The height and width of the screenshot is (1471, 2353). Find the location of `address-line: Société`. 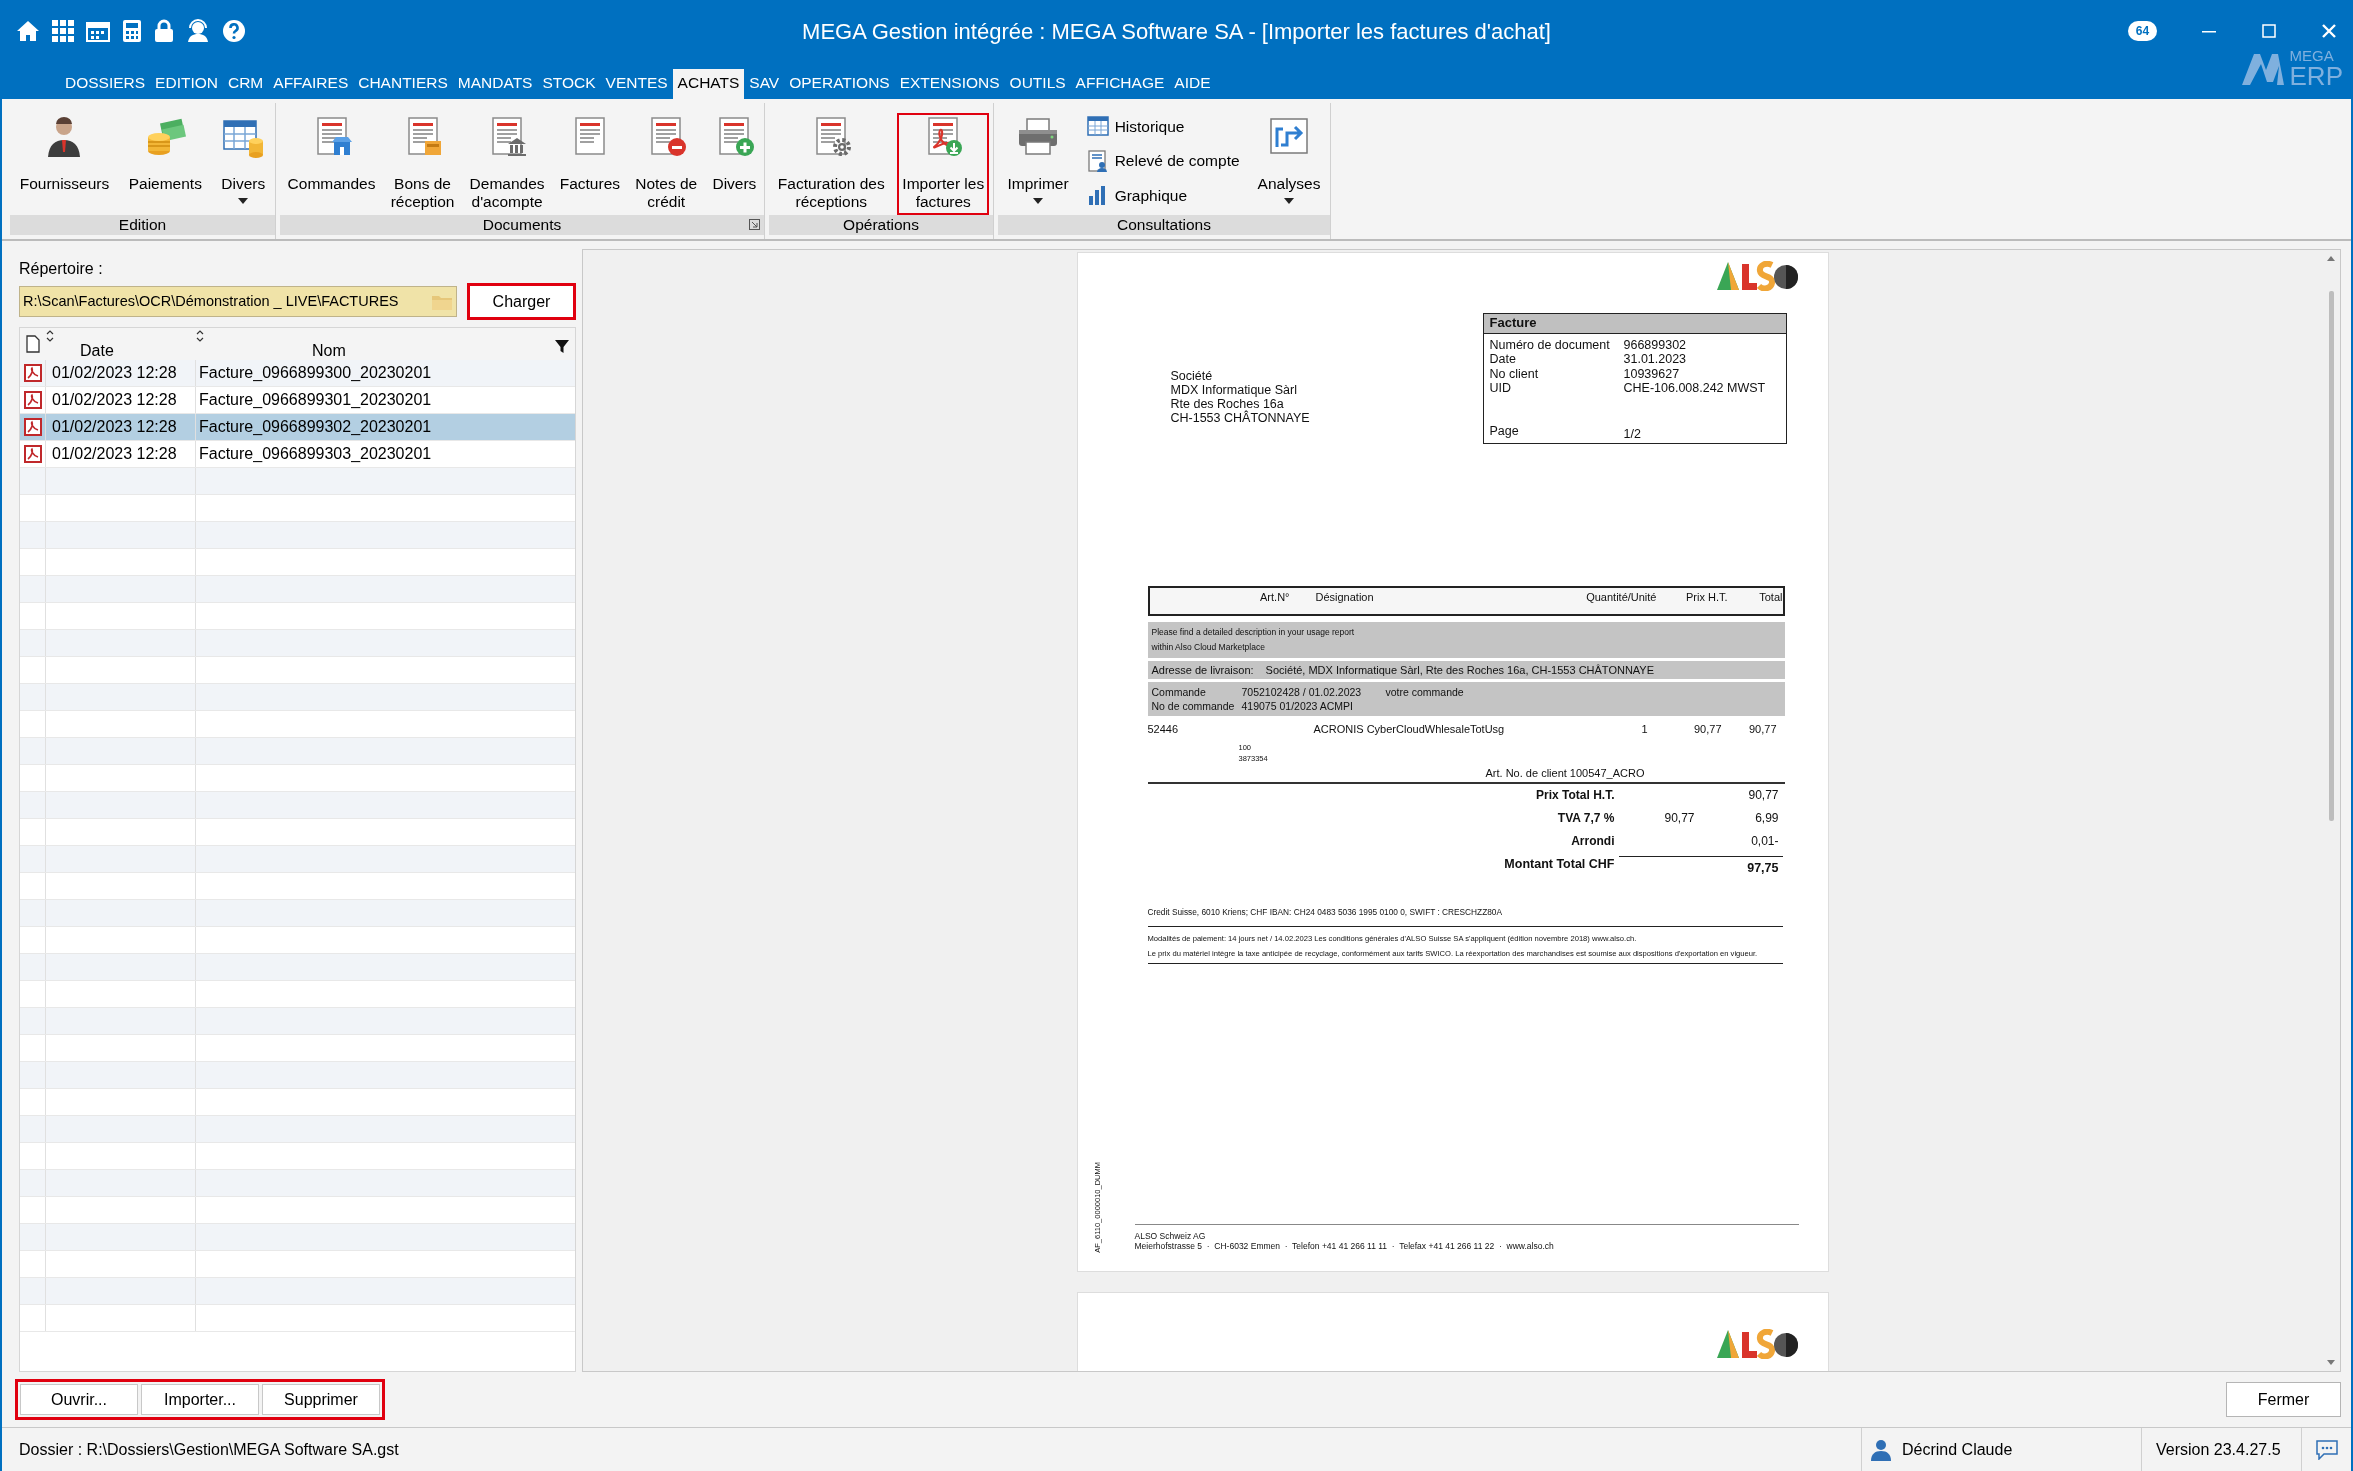

address-line: Société is located at coordinates (1192, 376).